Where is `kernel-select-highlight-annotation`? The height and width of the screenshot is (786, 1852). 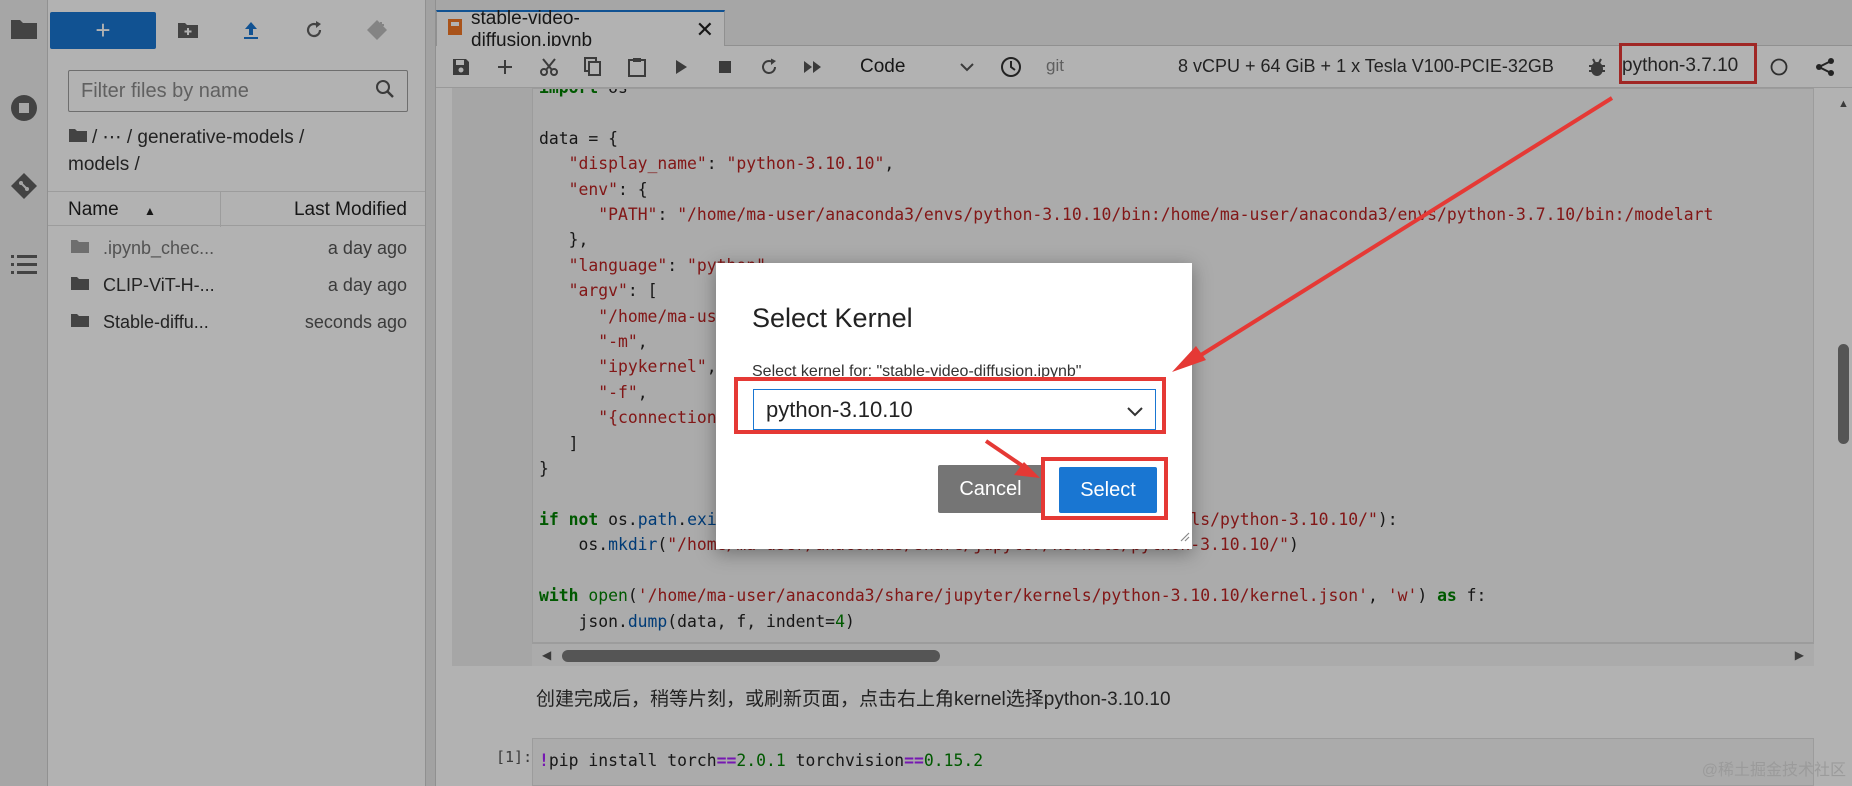
kernel-select-highlight-annotation is located at coordinates (950, 405).